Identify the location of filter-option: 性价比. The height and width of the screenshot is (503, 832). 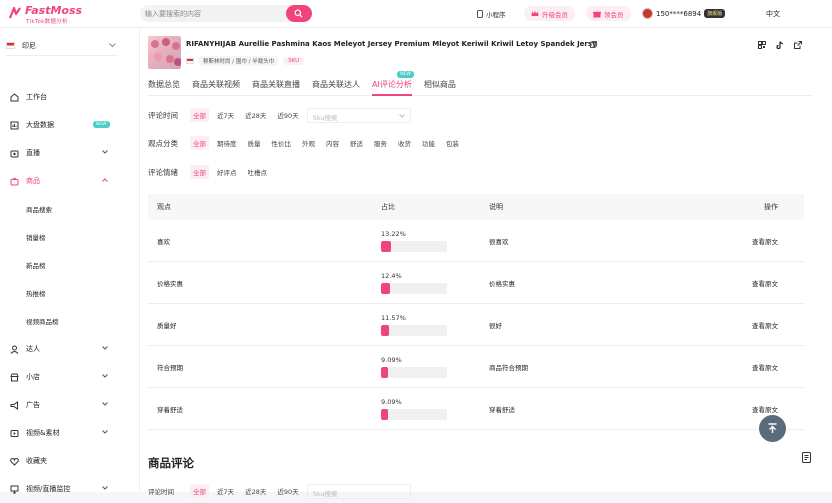
(282, 143).